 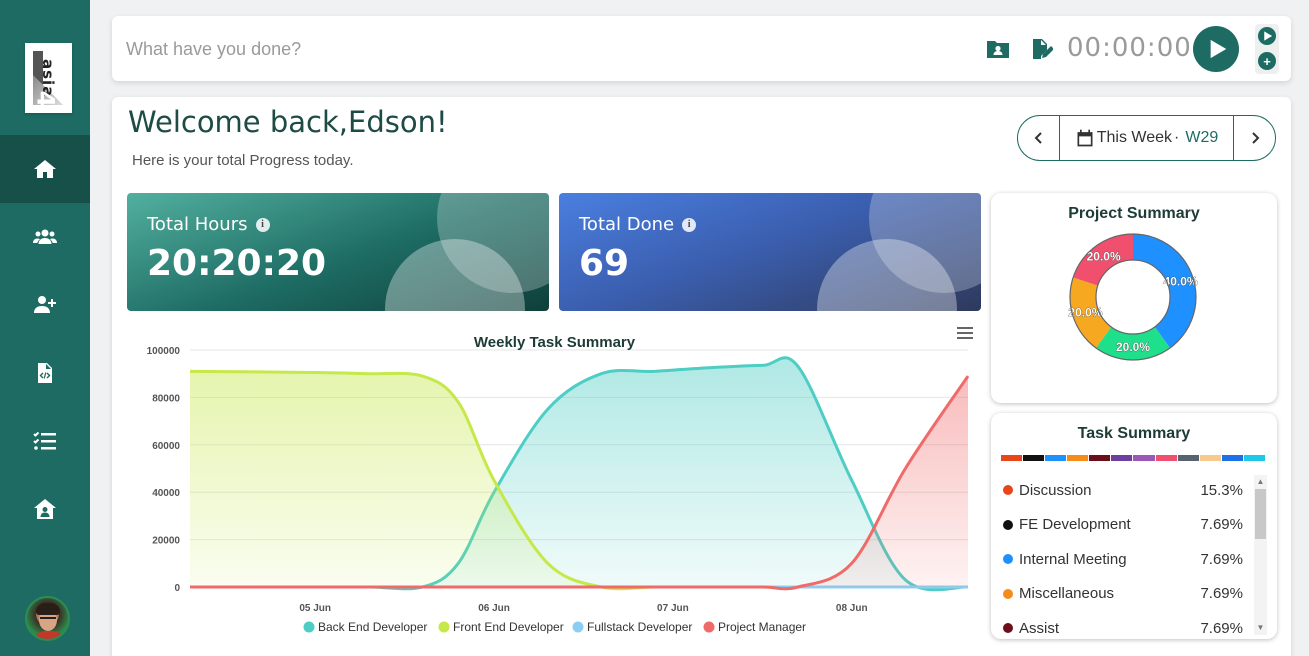 I want to click on task-list-scrollbar: ▲ ▼, so click(x=1260, y=555).